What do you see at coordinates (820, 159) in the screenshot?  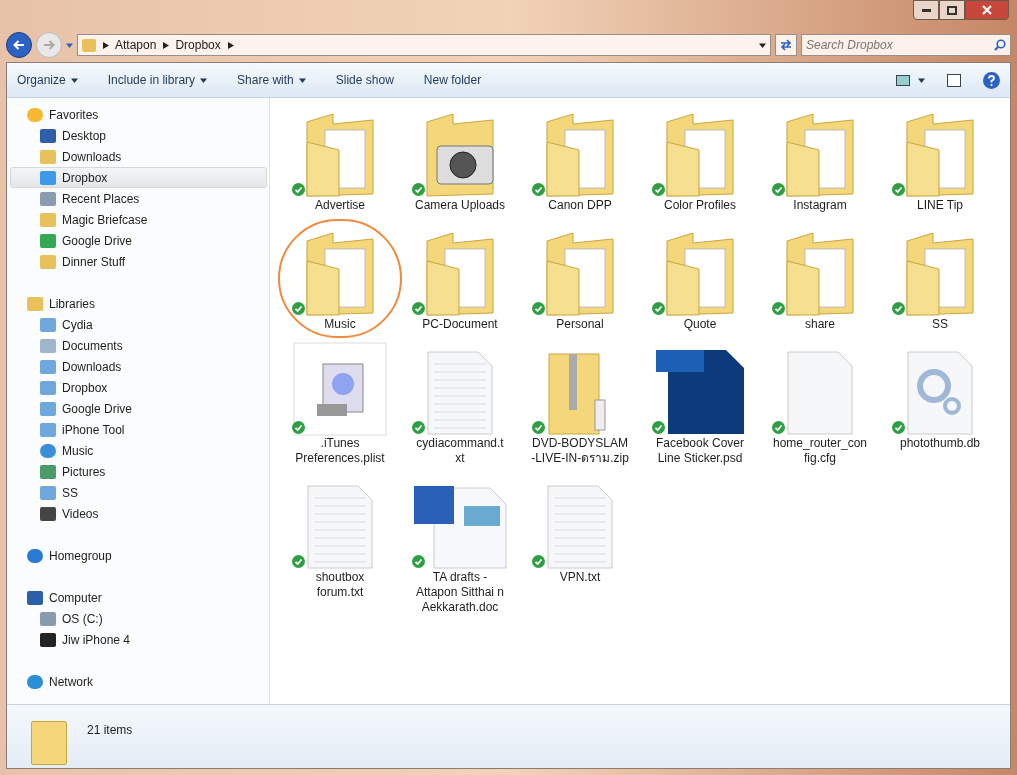 I see `file-item: Instagram` at bounding box center [820, 159].